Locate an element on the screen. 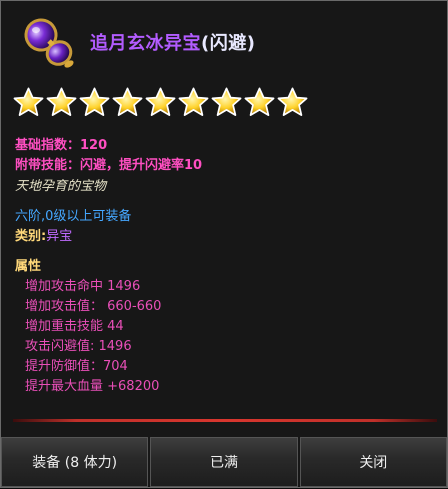 The width and height of the screenshot is (448, 489). attribute-line: 攻击闪避值: 1496 is located at coordinates (78, 346).